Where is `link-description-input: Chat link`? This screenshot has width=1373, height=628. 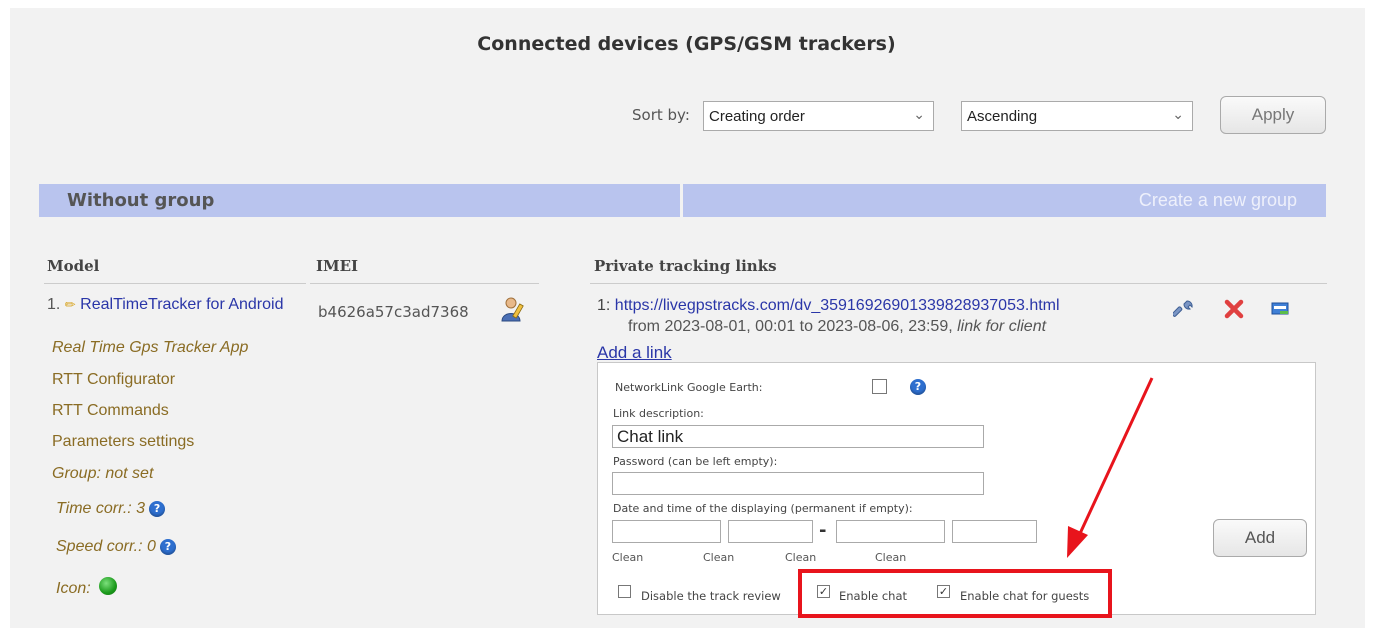
link-description-input: Chat link is located at coordinates (798, 436).